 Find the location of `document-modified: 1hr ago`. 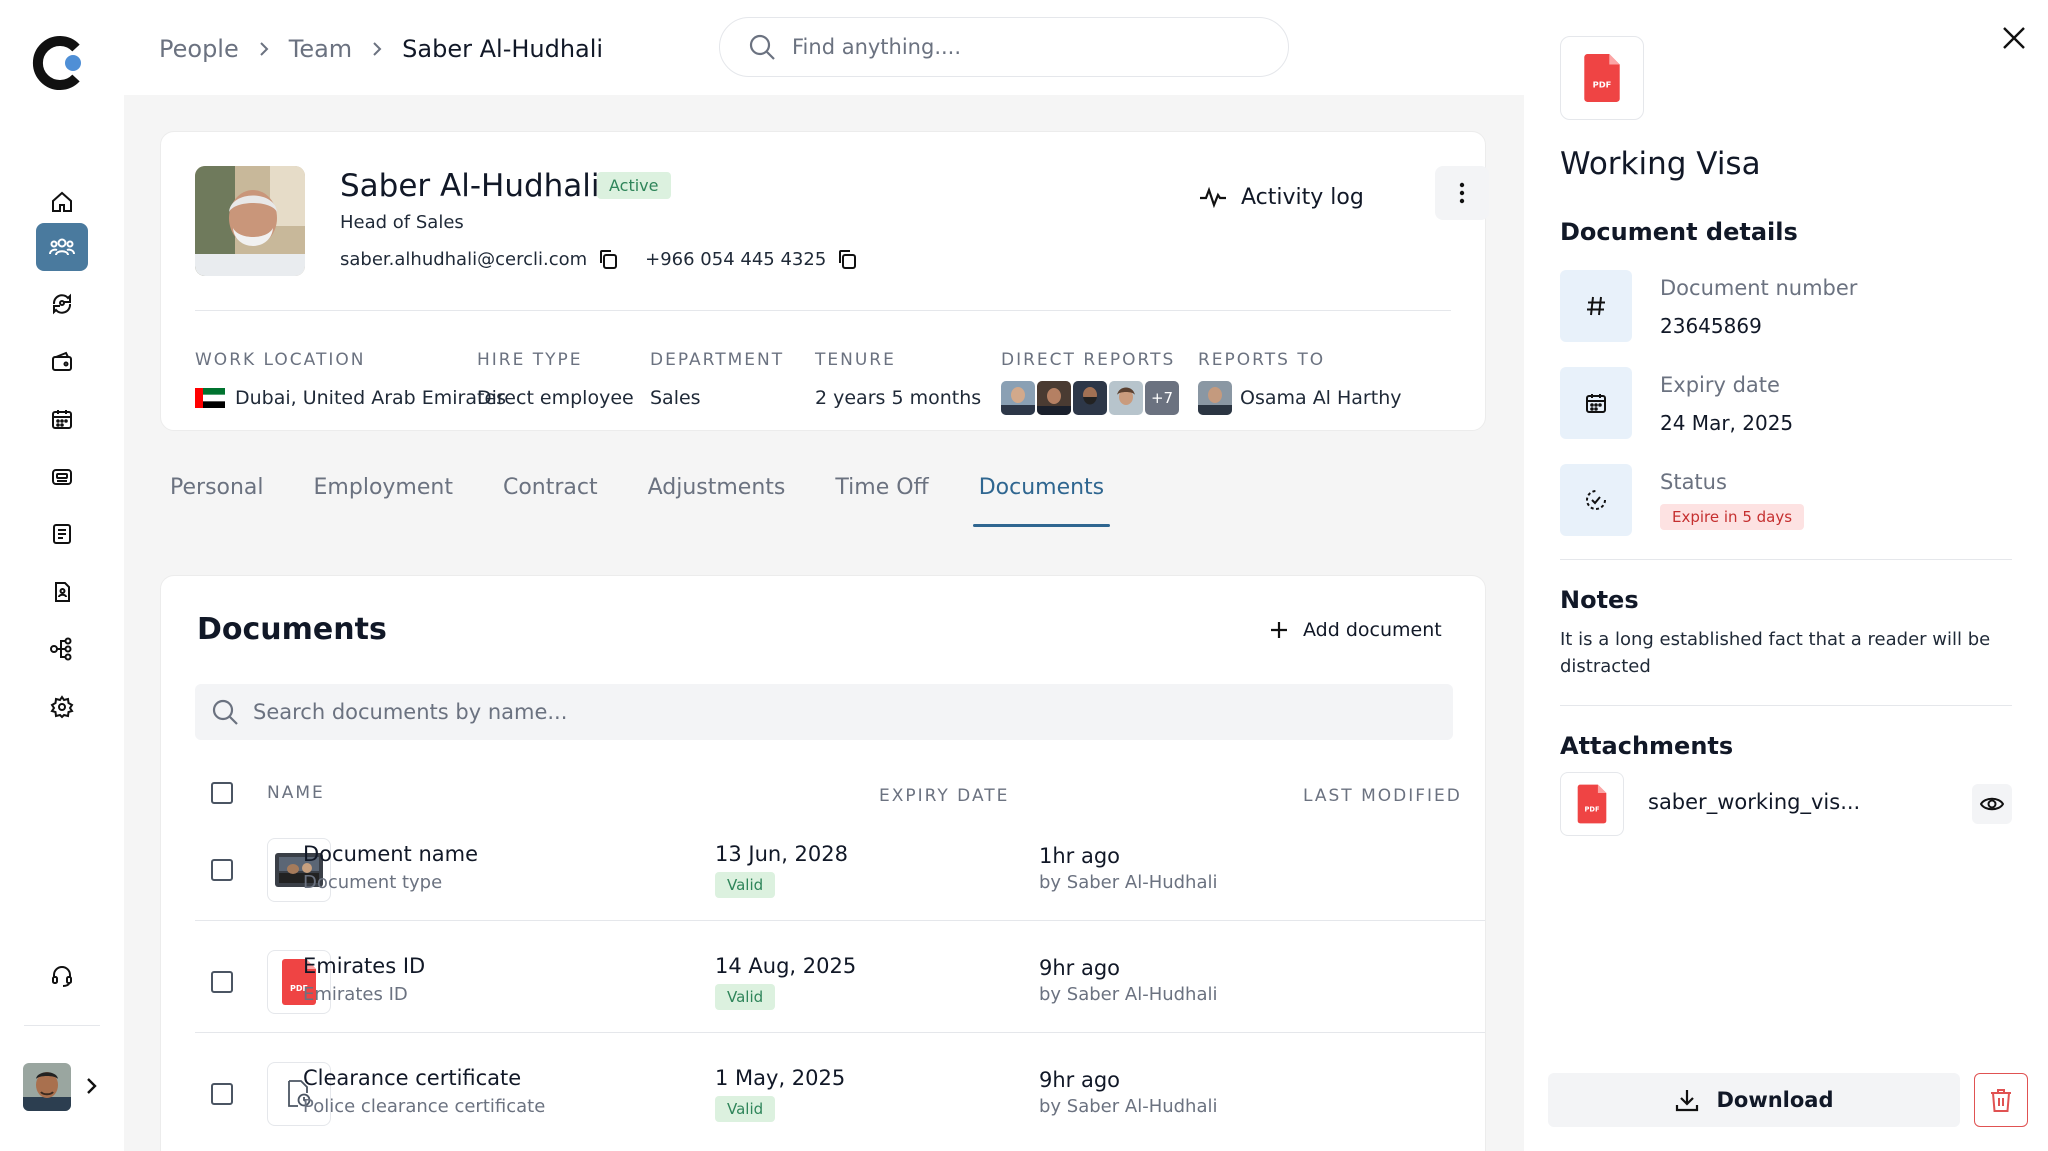

document-modified: 1hr ago is located at coordinates (1080, 856).